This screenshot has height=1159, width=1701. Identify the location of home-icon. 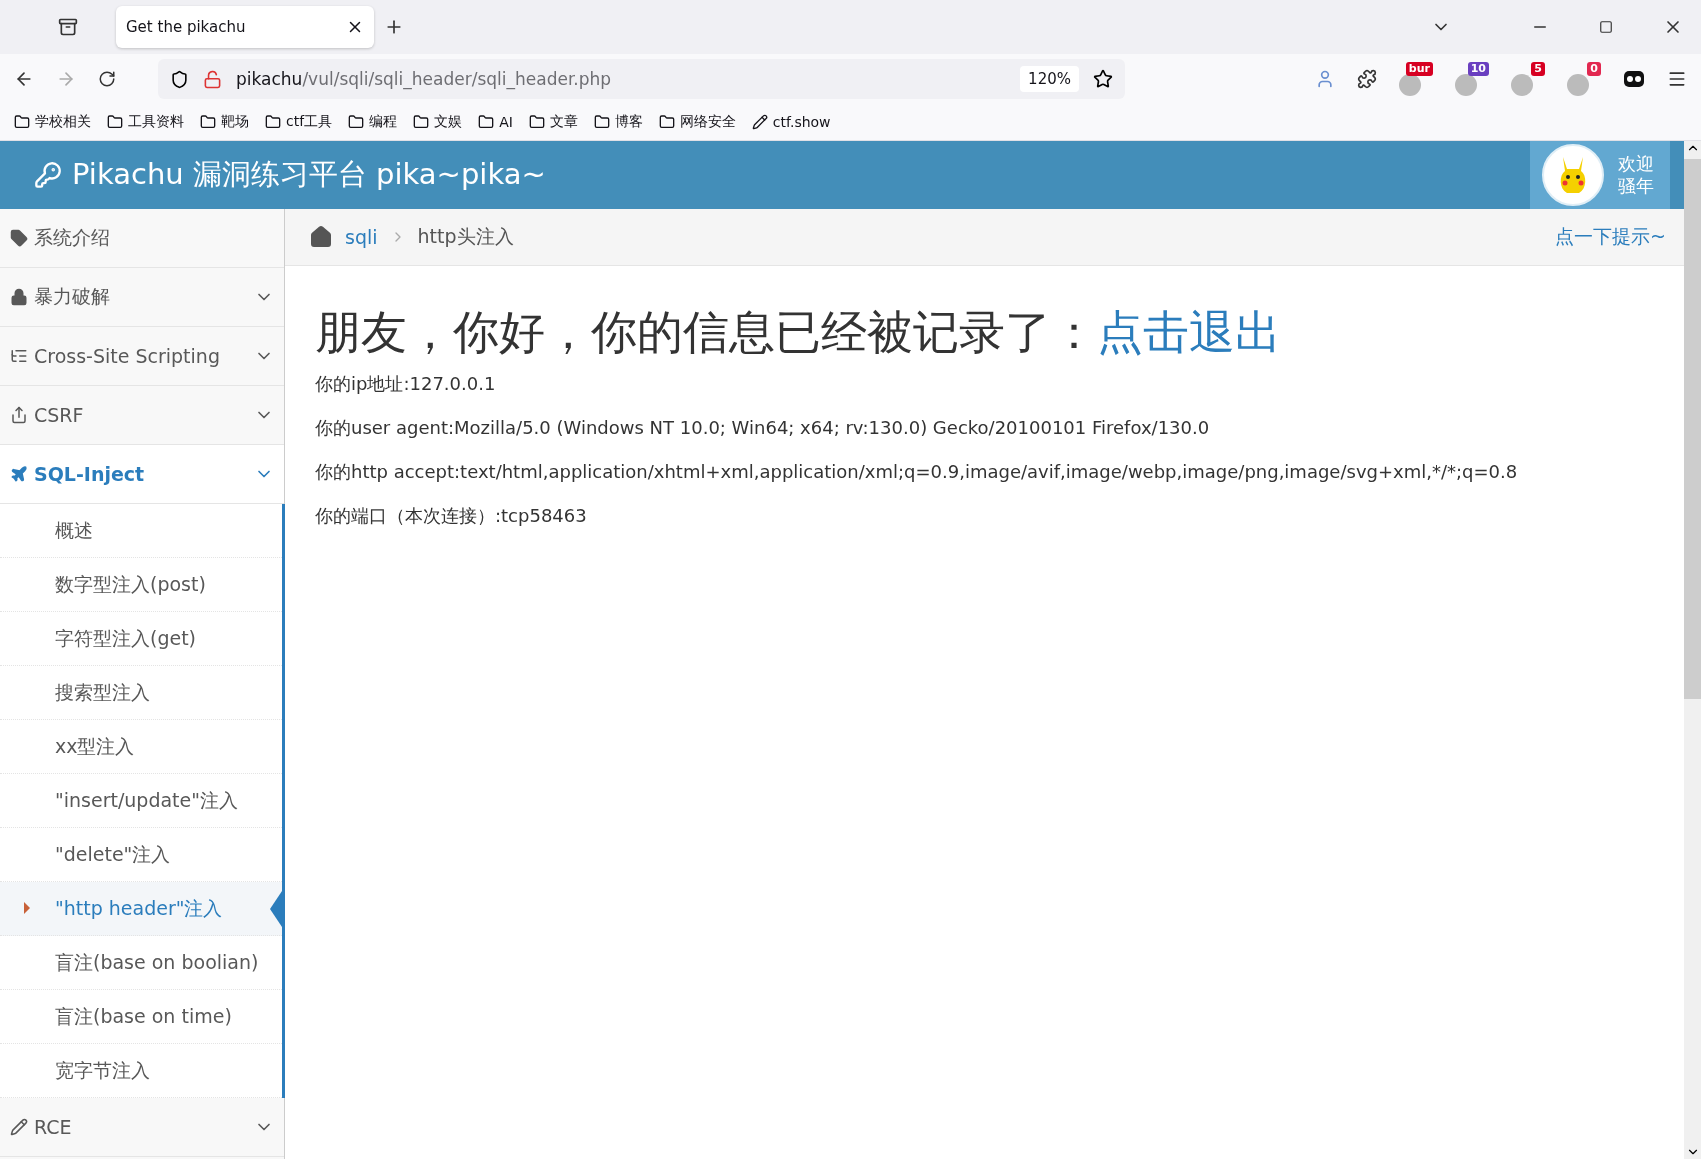
(321, 237).